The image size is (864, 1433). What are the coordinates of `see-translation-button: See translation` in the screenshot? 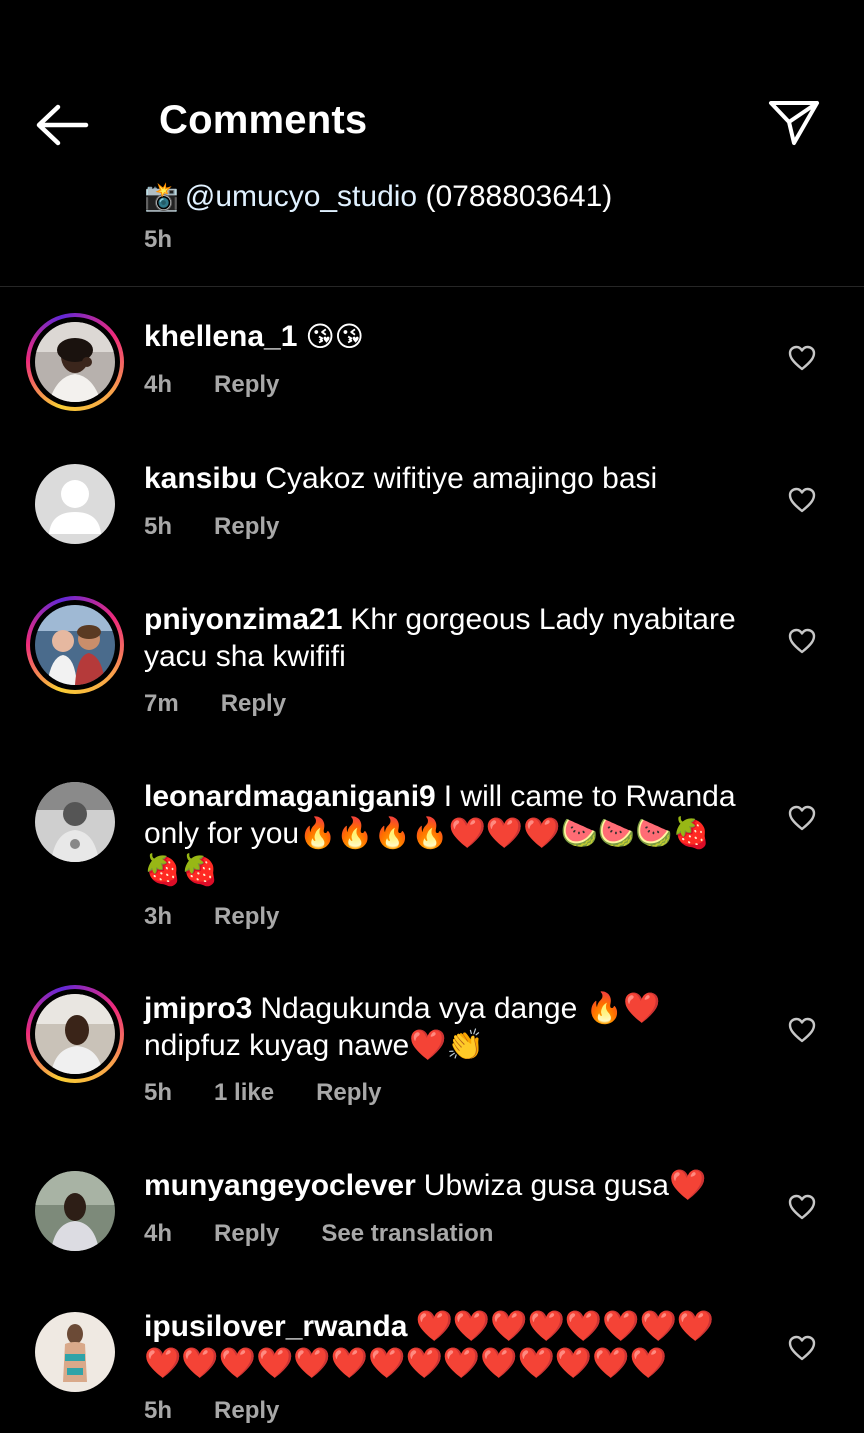 It's located at (407, 1233).